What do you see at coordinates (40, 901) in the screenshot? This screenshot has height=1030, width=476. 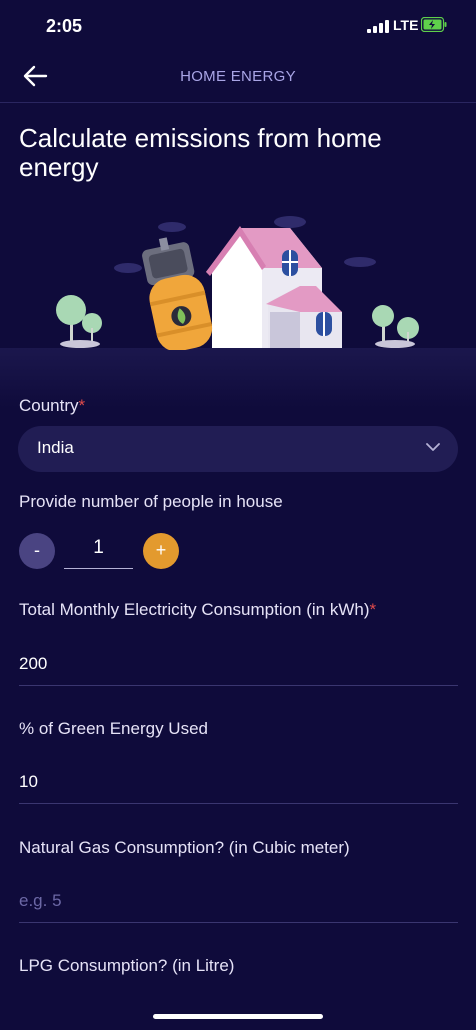 I see `natural-gas-input: e.g. 5` at bounding box center [40, 901].